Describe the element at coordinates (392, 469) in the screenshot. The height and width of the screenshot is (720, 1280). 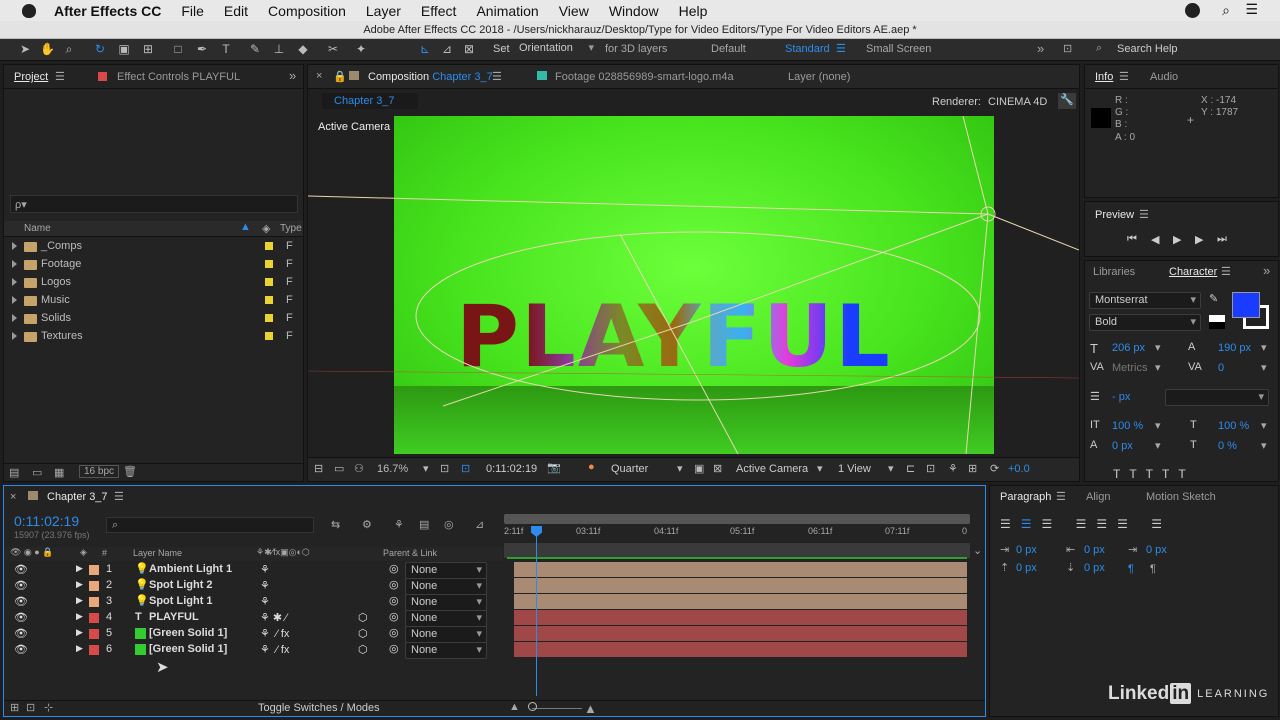
I see `zoom-value: 16.7%` at that location.